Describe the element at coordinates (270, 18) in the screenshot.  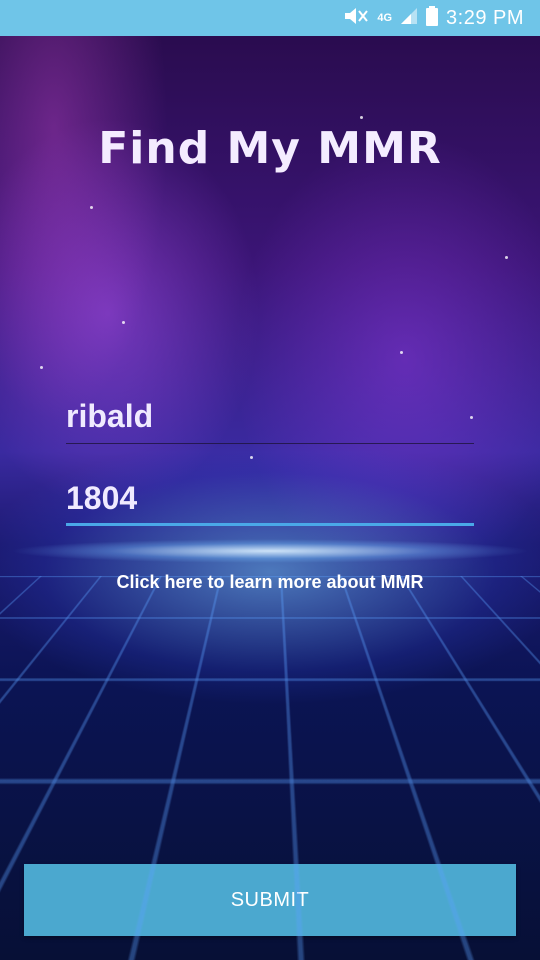
I see `status-bar: 4G 3:29 PM` at that location.